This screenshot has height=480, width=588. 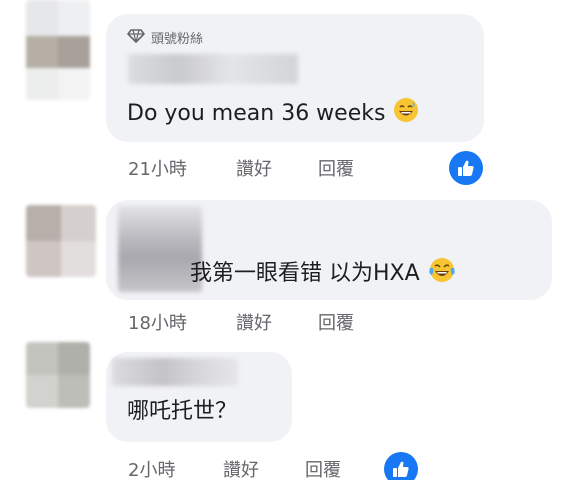 I want to click on comment-text: 哪吒托世？, so click(x=182, y=411).